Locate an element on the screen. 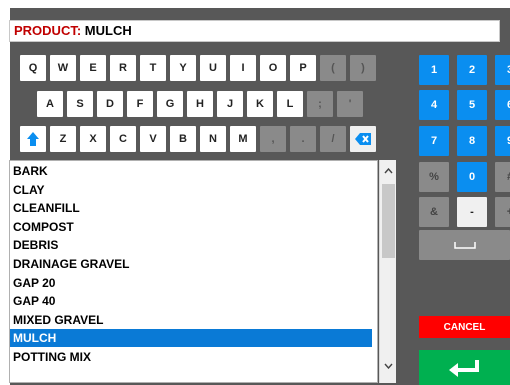 The height and width of the screenshot is (385, 510). shift-up-arrow-icon is located at coordinates (33, 139).